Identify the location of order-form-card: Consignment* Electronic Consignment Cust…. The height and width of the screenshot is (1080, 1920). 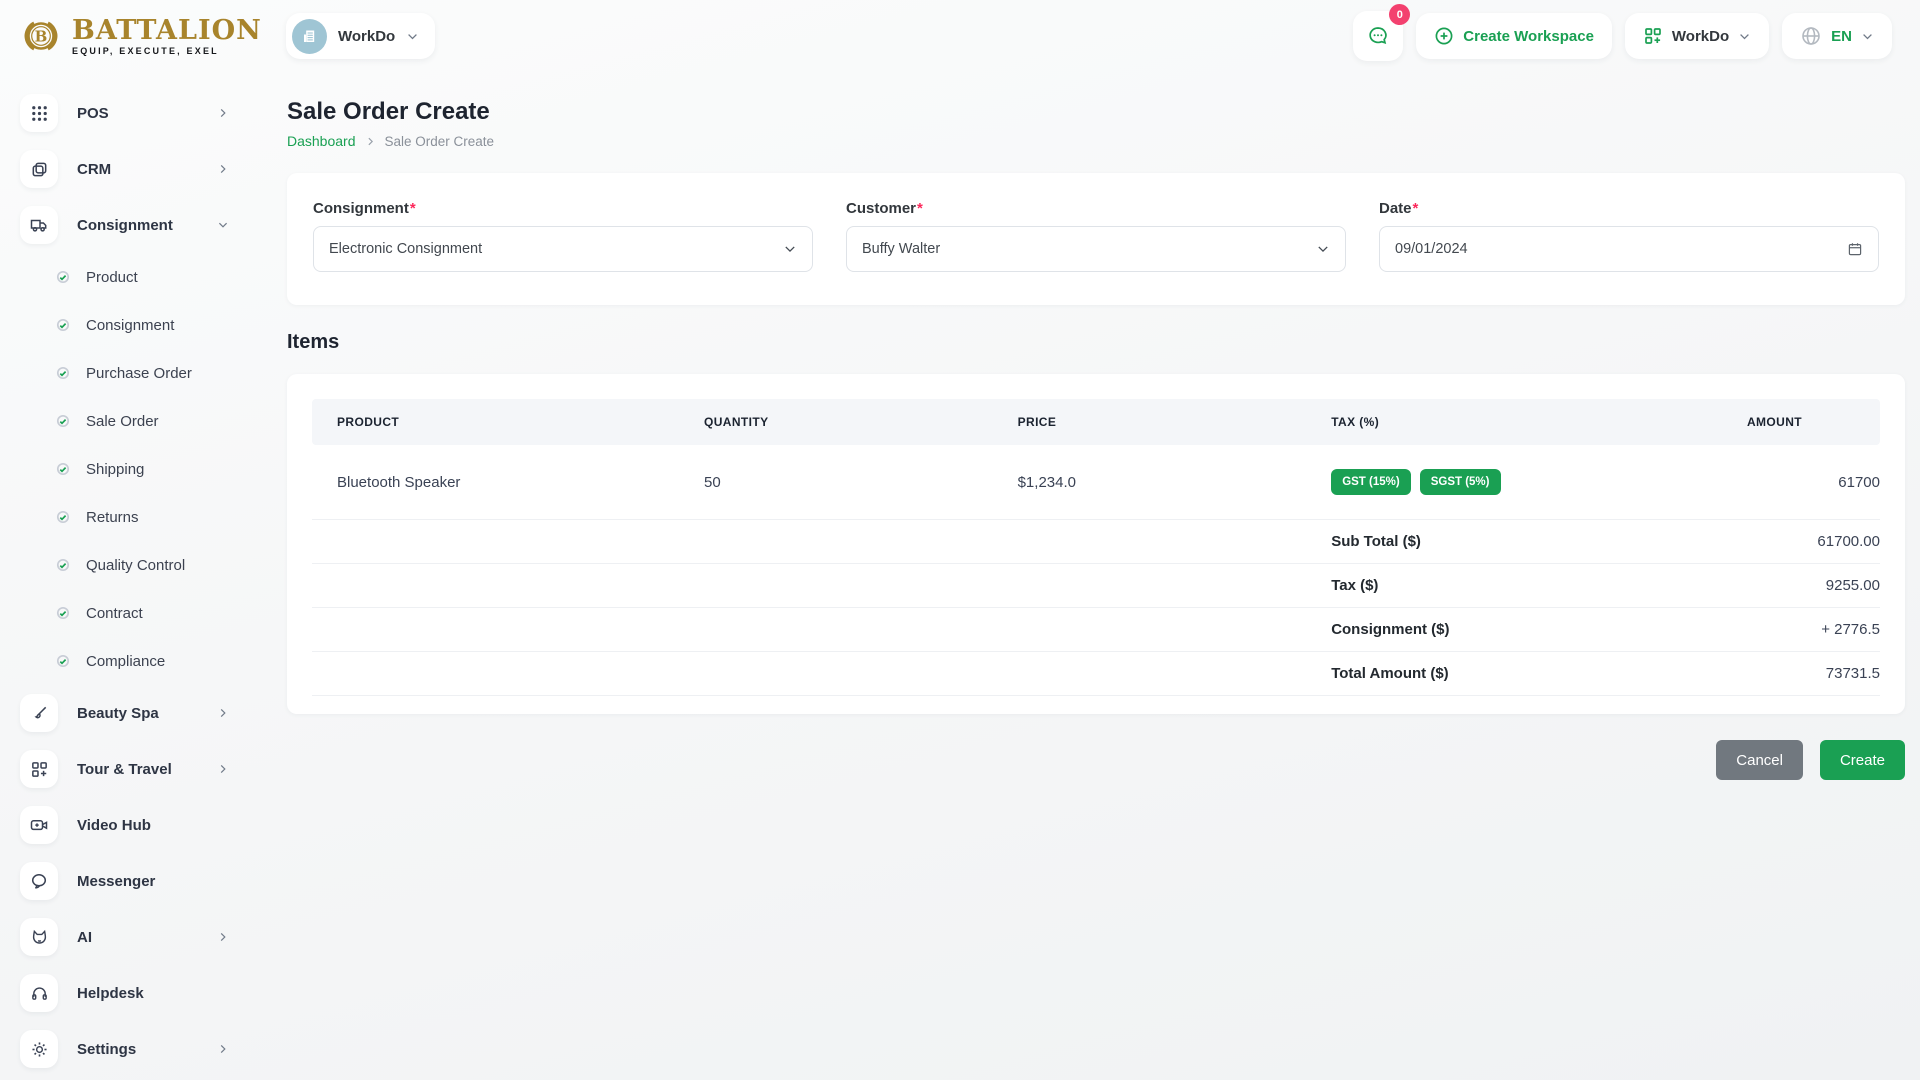
(1096, 239).